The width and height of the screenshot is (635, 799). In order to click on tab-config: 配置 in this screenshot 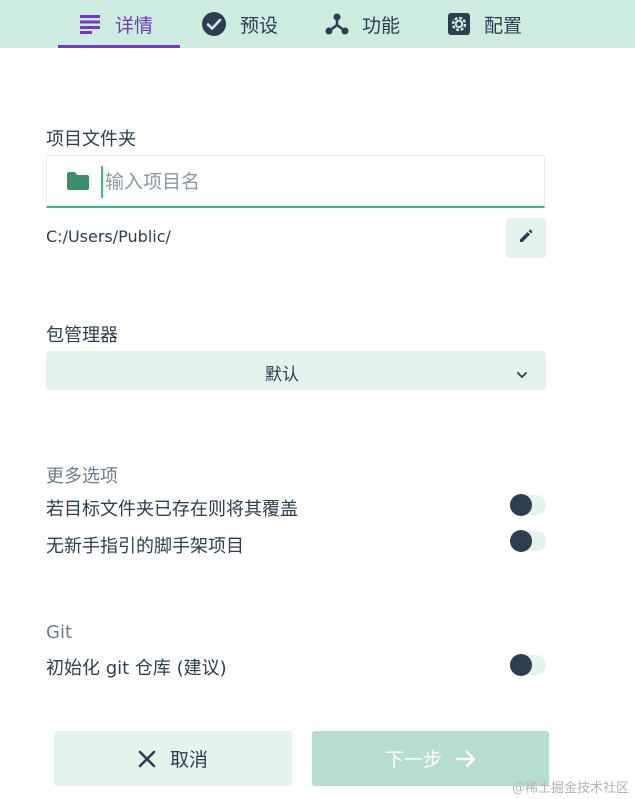, I will do `click(484, 24)`.